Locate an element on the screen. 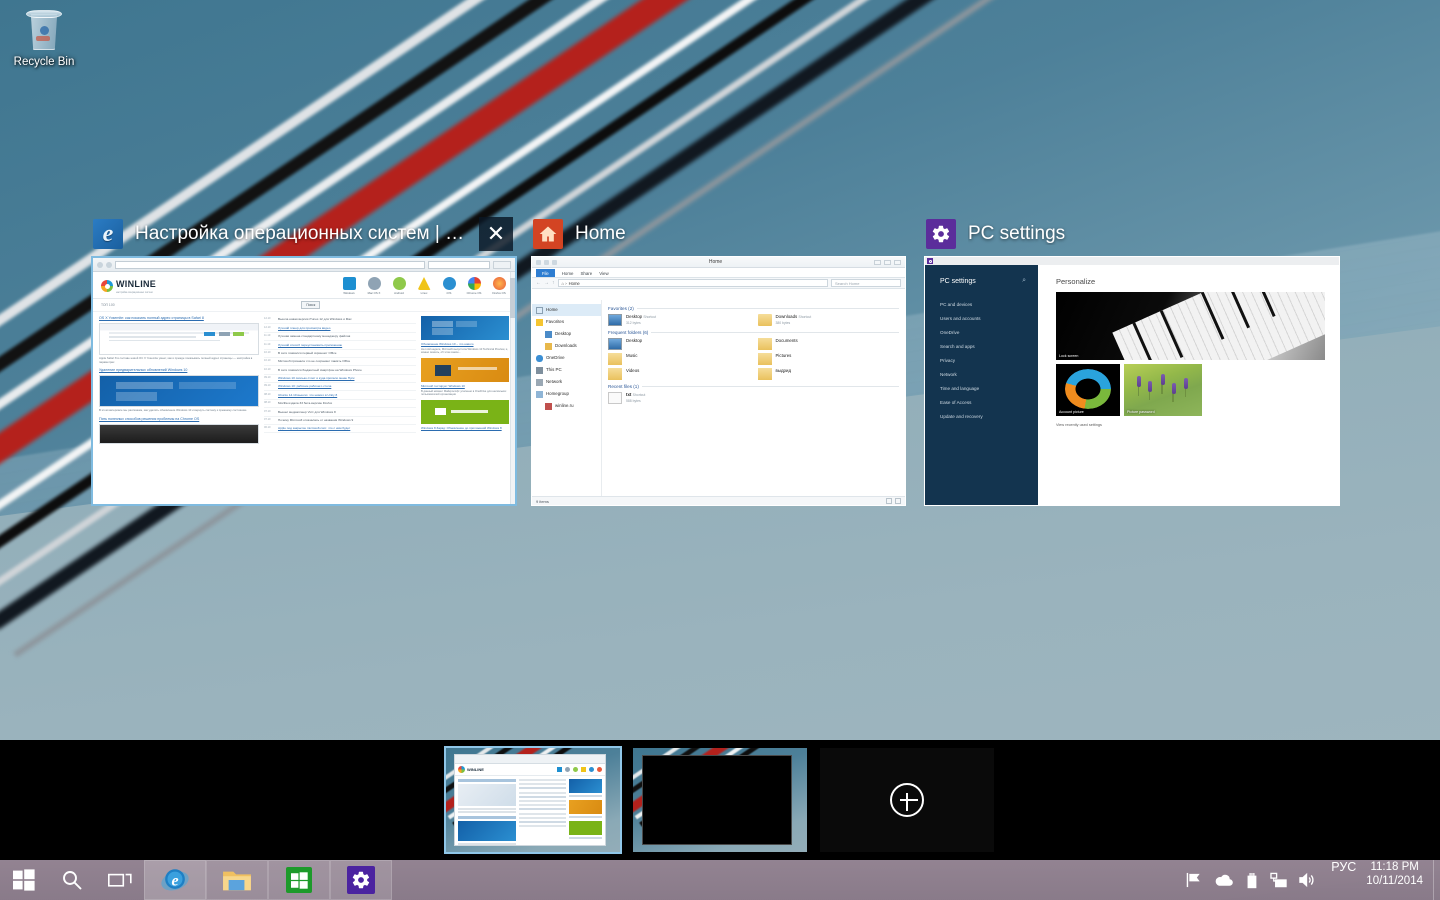 This screenshot has width=1440, height=900. file-item: выдрид is located at coordinates (828, 374).